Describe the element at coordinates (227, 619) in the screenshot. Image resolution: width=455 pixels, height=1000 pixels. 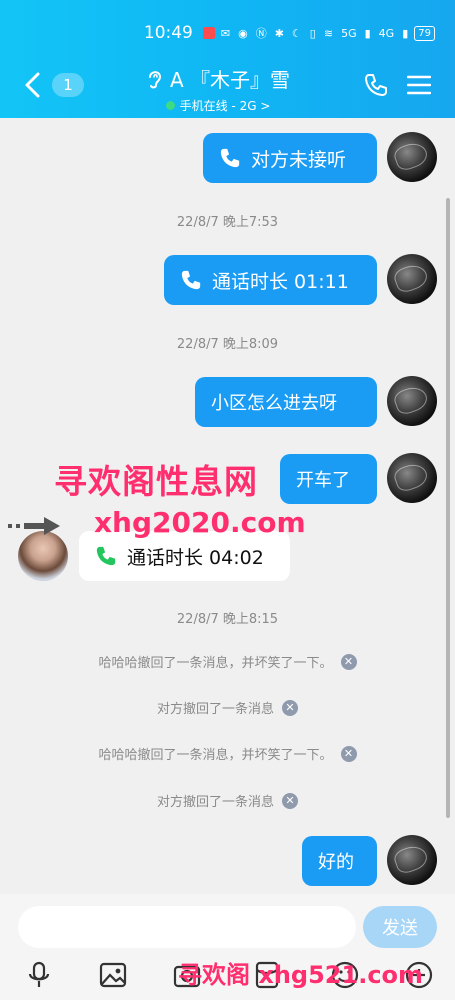
I see `message-timestamp: 22/8/7 晚上8:15` at that location.